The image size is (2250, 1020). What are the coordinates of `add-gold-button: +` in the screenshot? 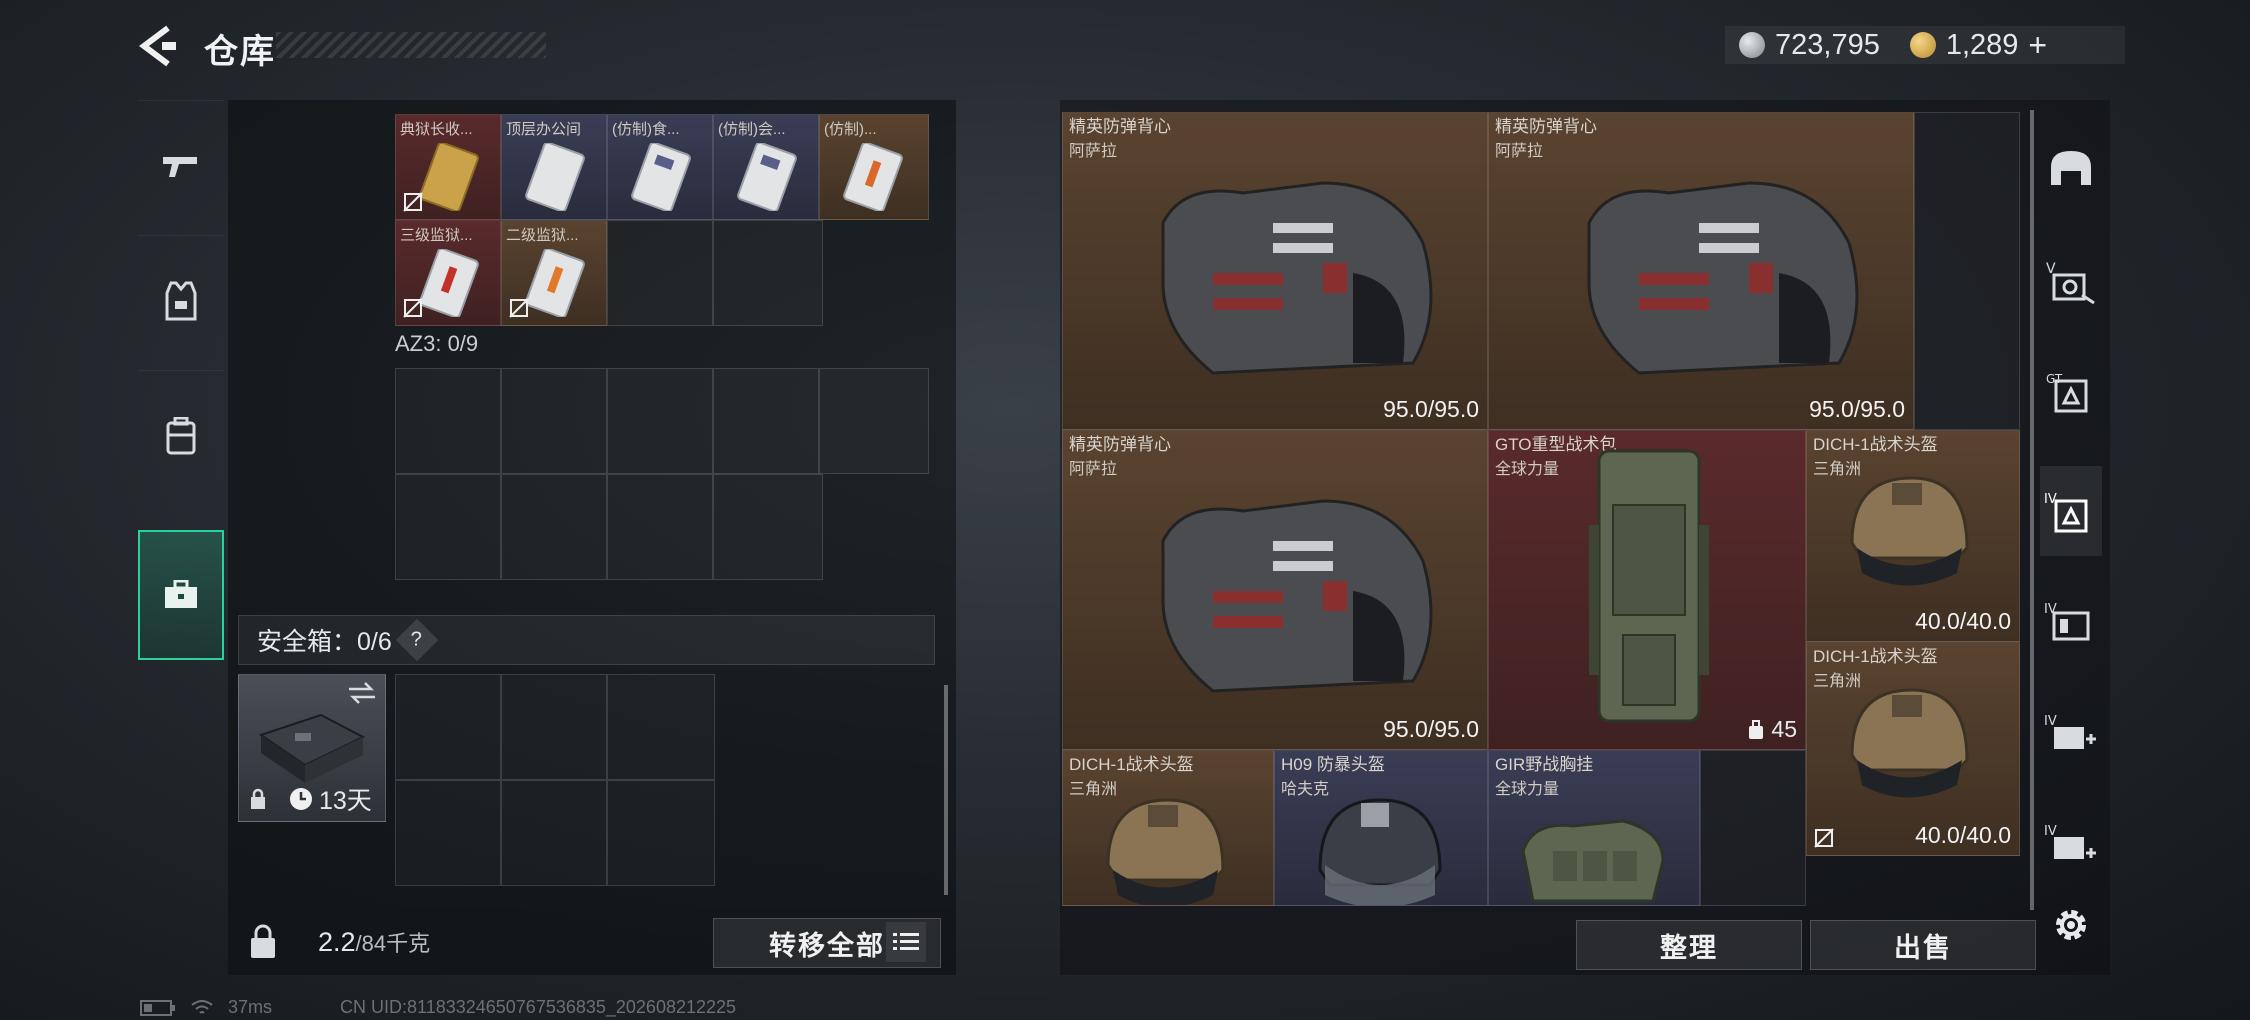 It's located at (2037, 45).